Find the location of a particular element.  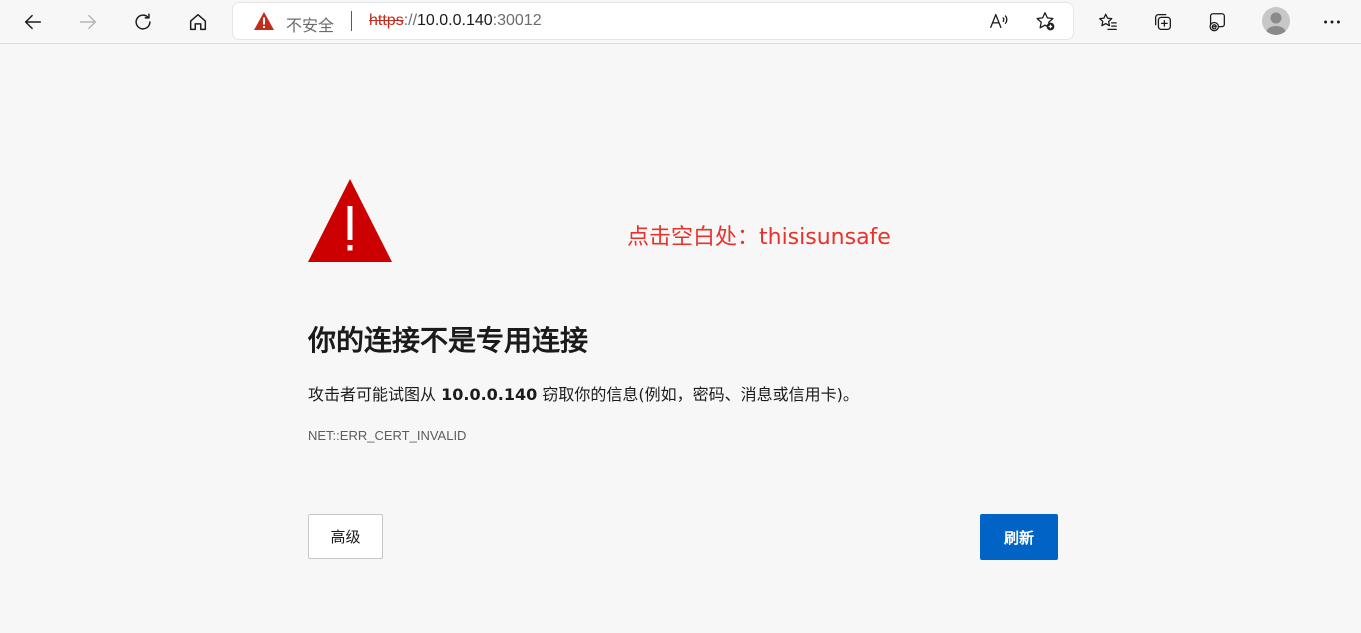

url-text: https://10.0.0.140:30012 is located at coordinates (455, 21).